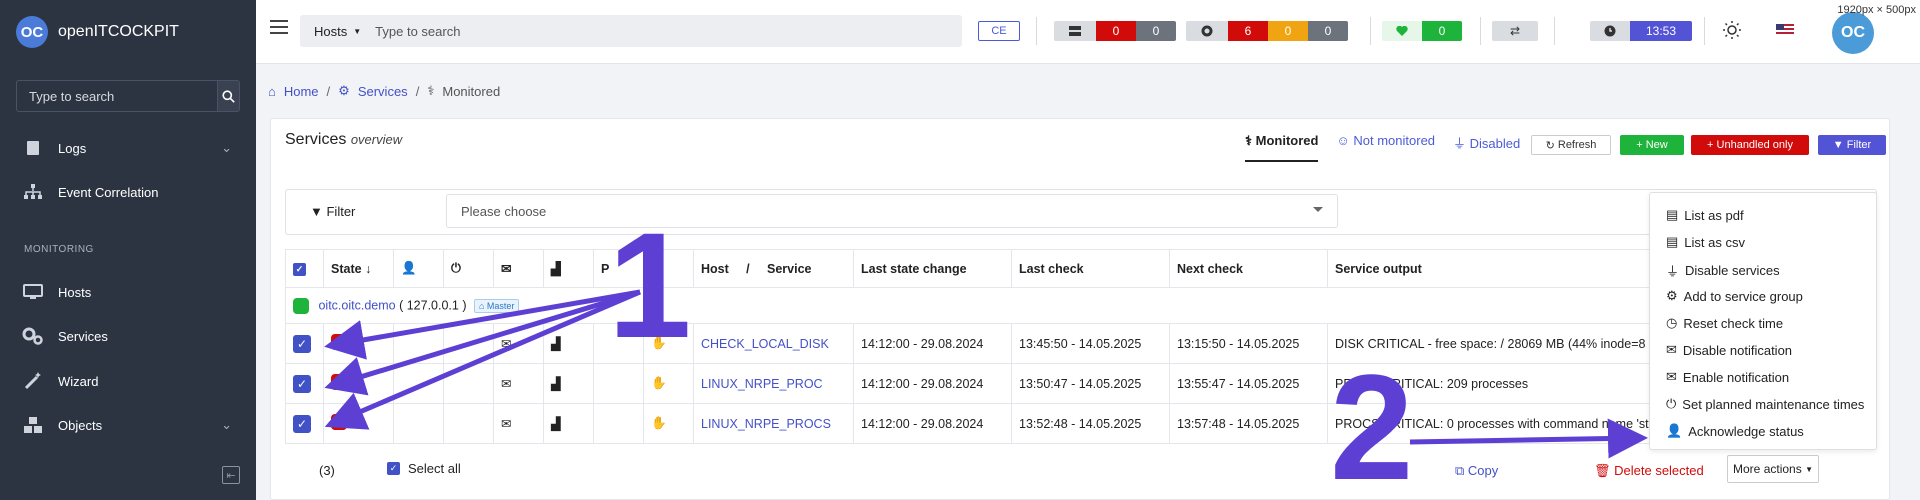 Image resolution: width=1920 pixels, height=500 pixels. I want to click on menu-item-disable-notification: ✉ Disable notification, so click(1729, 350).